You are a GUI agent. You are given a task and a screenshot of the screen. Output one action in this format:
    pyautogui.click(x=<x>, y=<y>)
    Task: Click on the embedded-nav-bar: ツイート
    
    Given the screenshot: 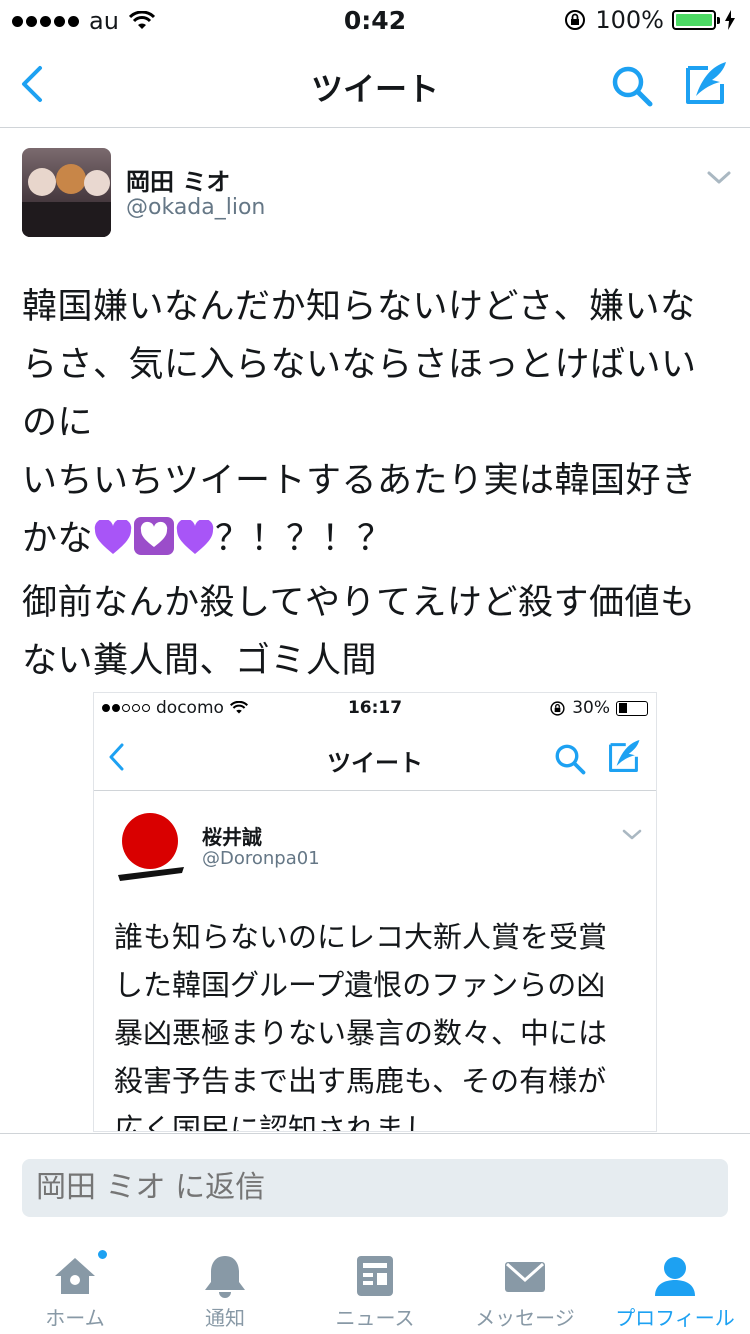 What is the action you would take?
    pyautogui.click(x=375, y=757)
    